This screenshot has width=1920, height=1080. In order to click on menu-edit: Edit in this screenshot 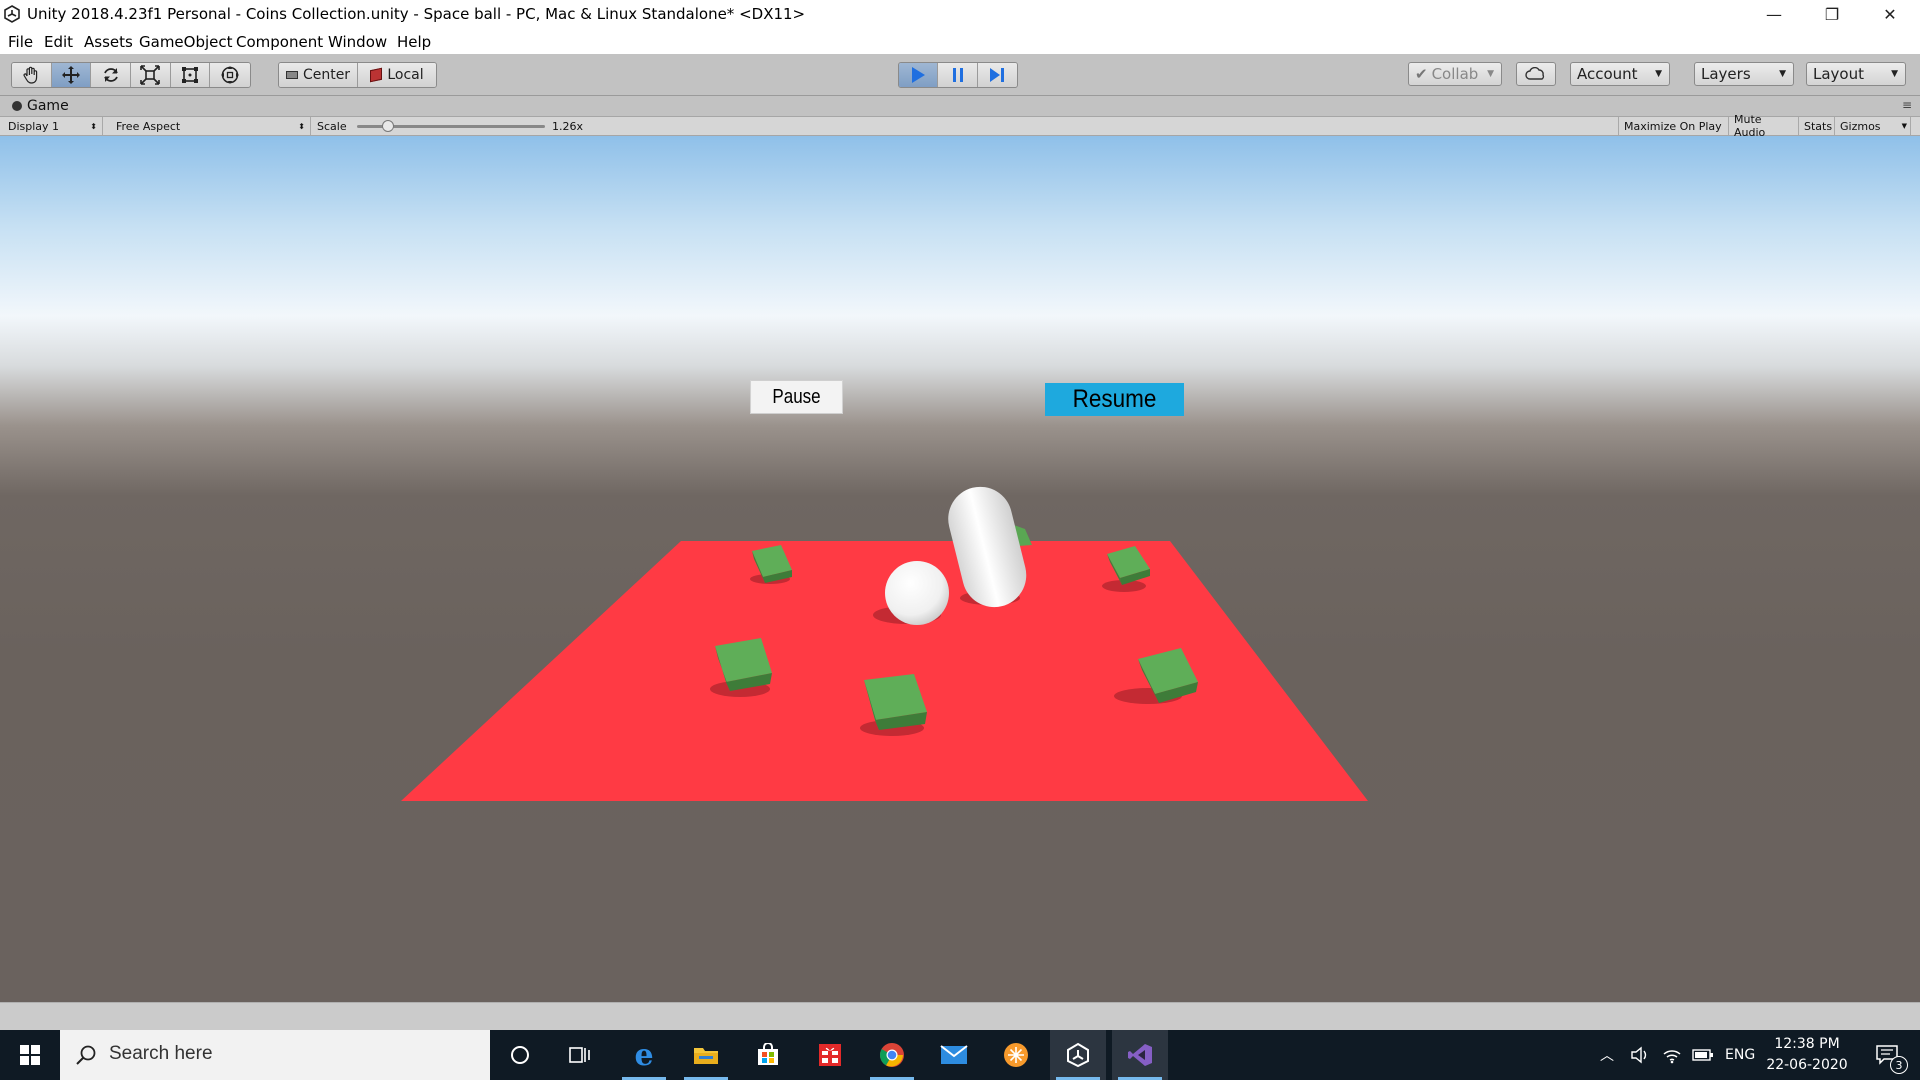, I will do `click(58, 42)`.